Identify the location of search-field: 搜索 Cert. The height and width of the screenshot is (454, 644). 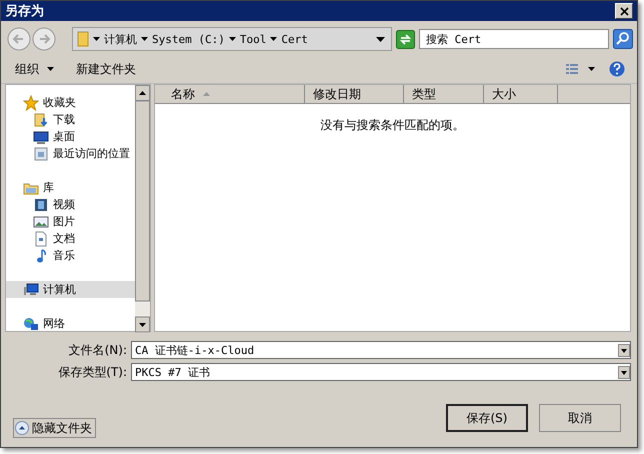
(514, 39).